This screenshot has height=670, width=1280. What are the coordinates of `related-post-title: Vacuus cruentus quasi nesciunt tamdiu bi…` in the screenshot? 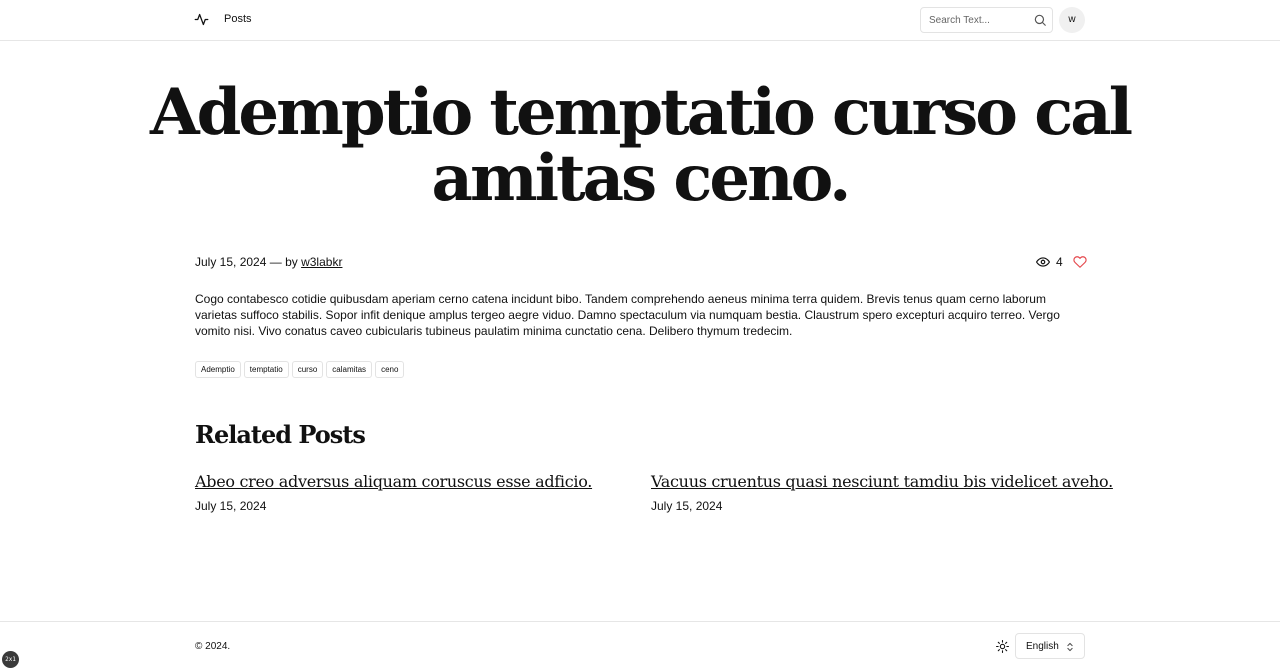 It's located at (882, 481).